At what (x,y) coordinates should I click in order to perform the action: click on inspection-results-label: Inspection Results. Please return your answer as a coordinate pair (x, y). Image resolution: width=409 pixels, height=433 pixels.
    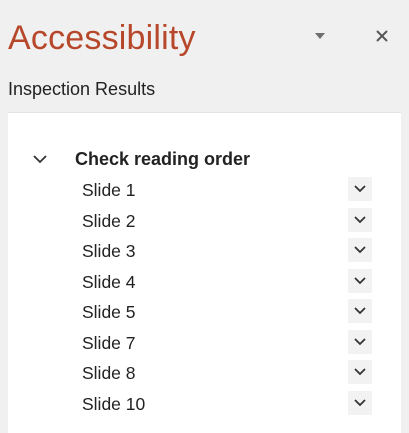
    Looking at the image, I should click on (82, 89).